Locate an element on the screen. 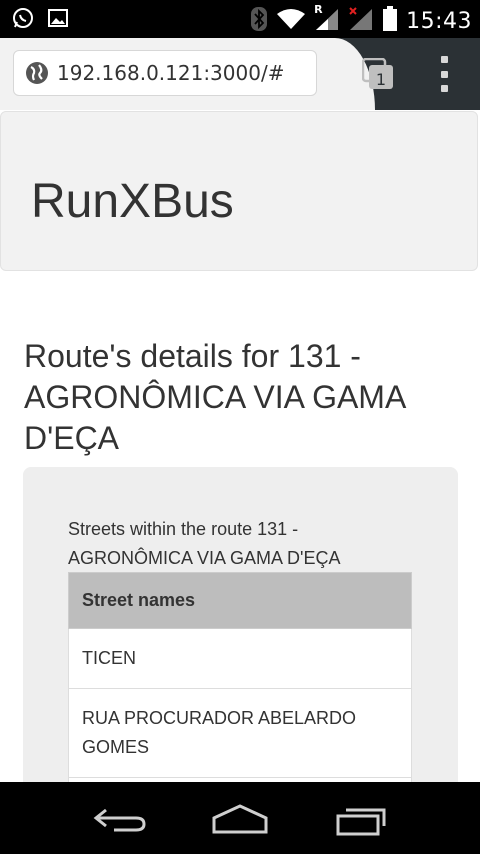 This screenshot has width=480, height=854. table-header-row: Street names is located at coordinates (240, 600).